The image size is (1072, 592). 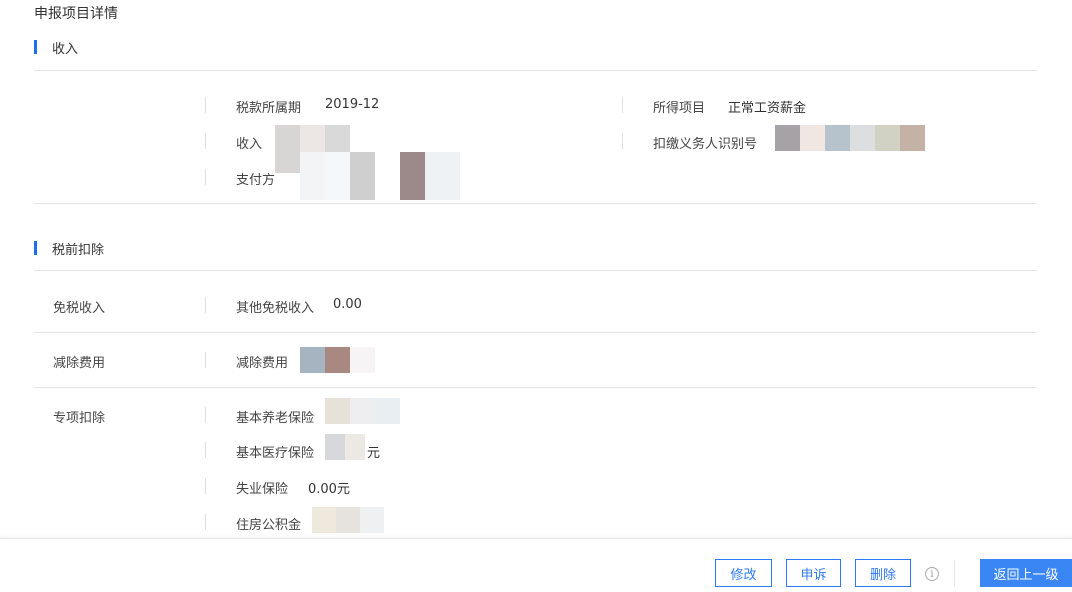 I want to click on tax-period-label: 税款所属期, so click(x=269, y=108).